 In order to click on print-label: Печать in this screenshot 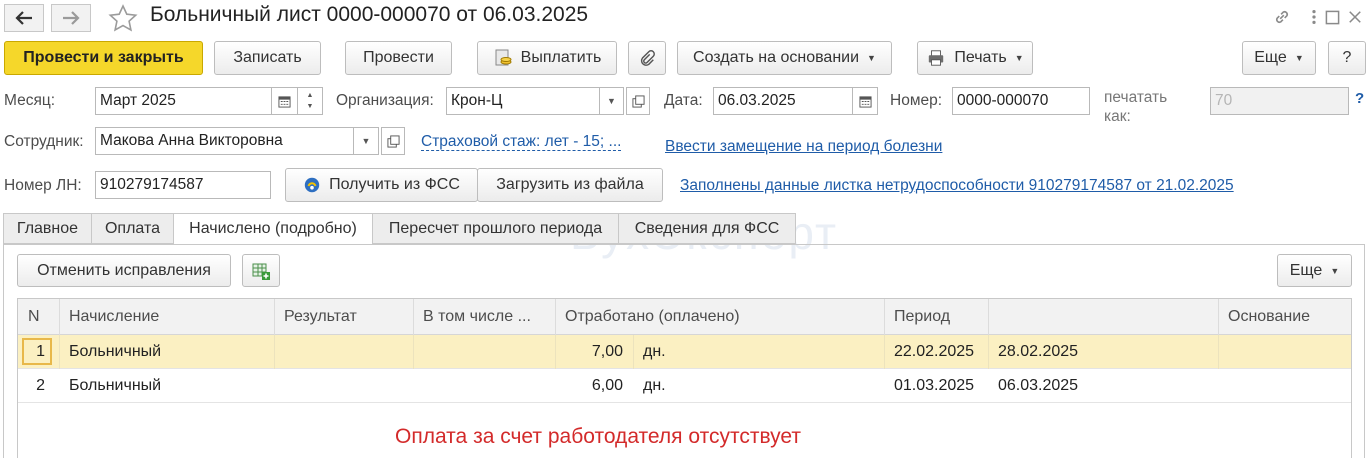, I will do `click(980, 57)`.